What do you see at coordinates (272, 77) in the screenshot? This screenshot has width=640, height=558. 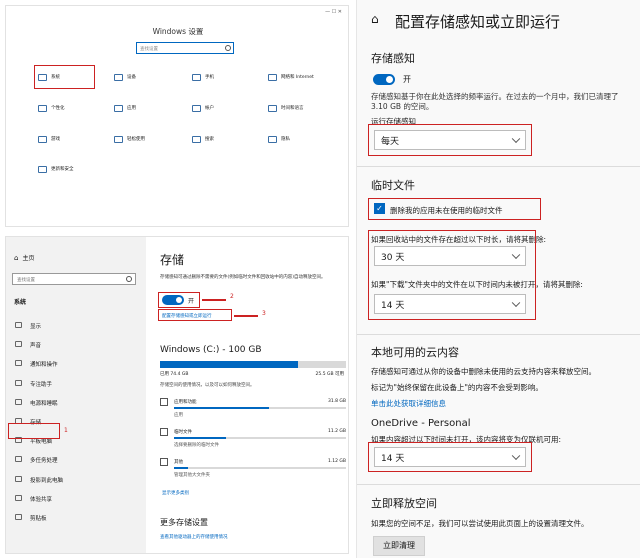 I see `globe-icon` at bounding box center [272, 77].